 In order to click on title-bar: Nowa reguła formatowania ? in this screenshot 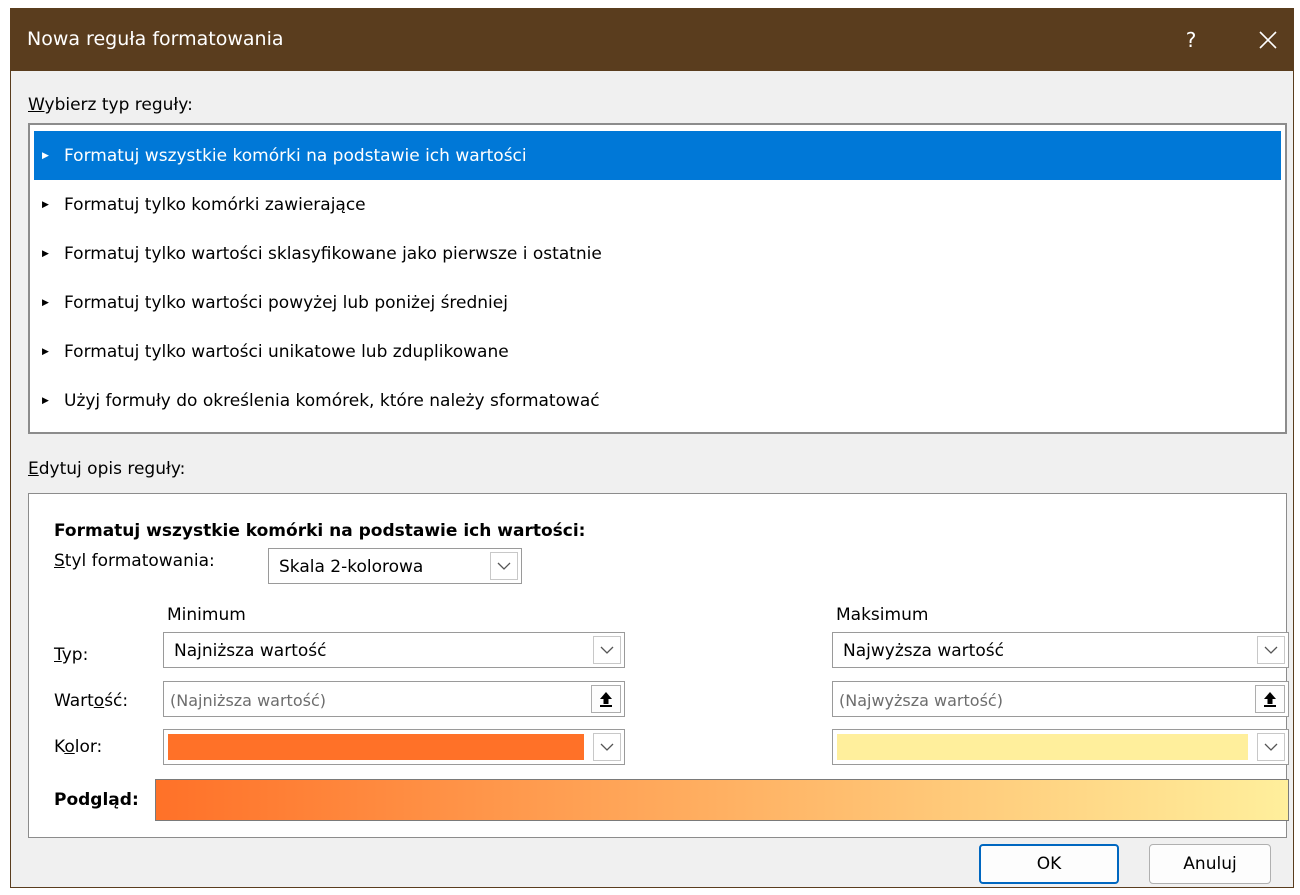, I will do `click(652, 40)`.